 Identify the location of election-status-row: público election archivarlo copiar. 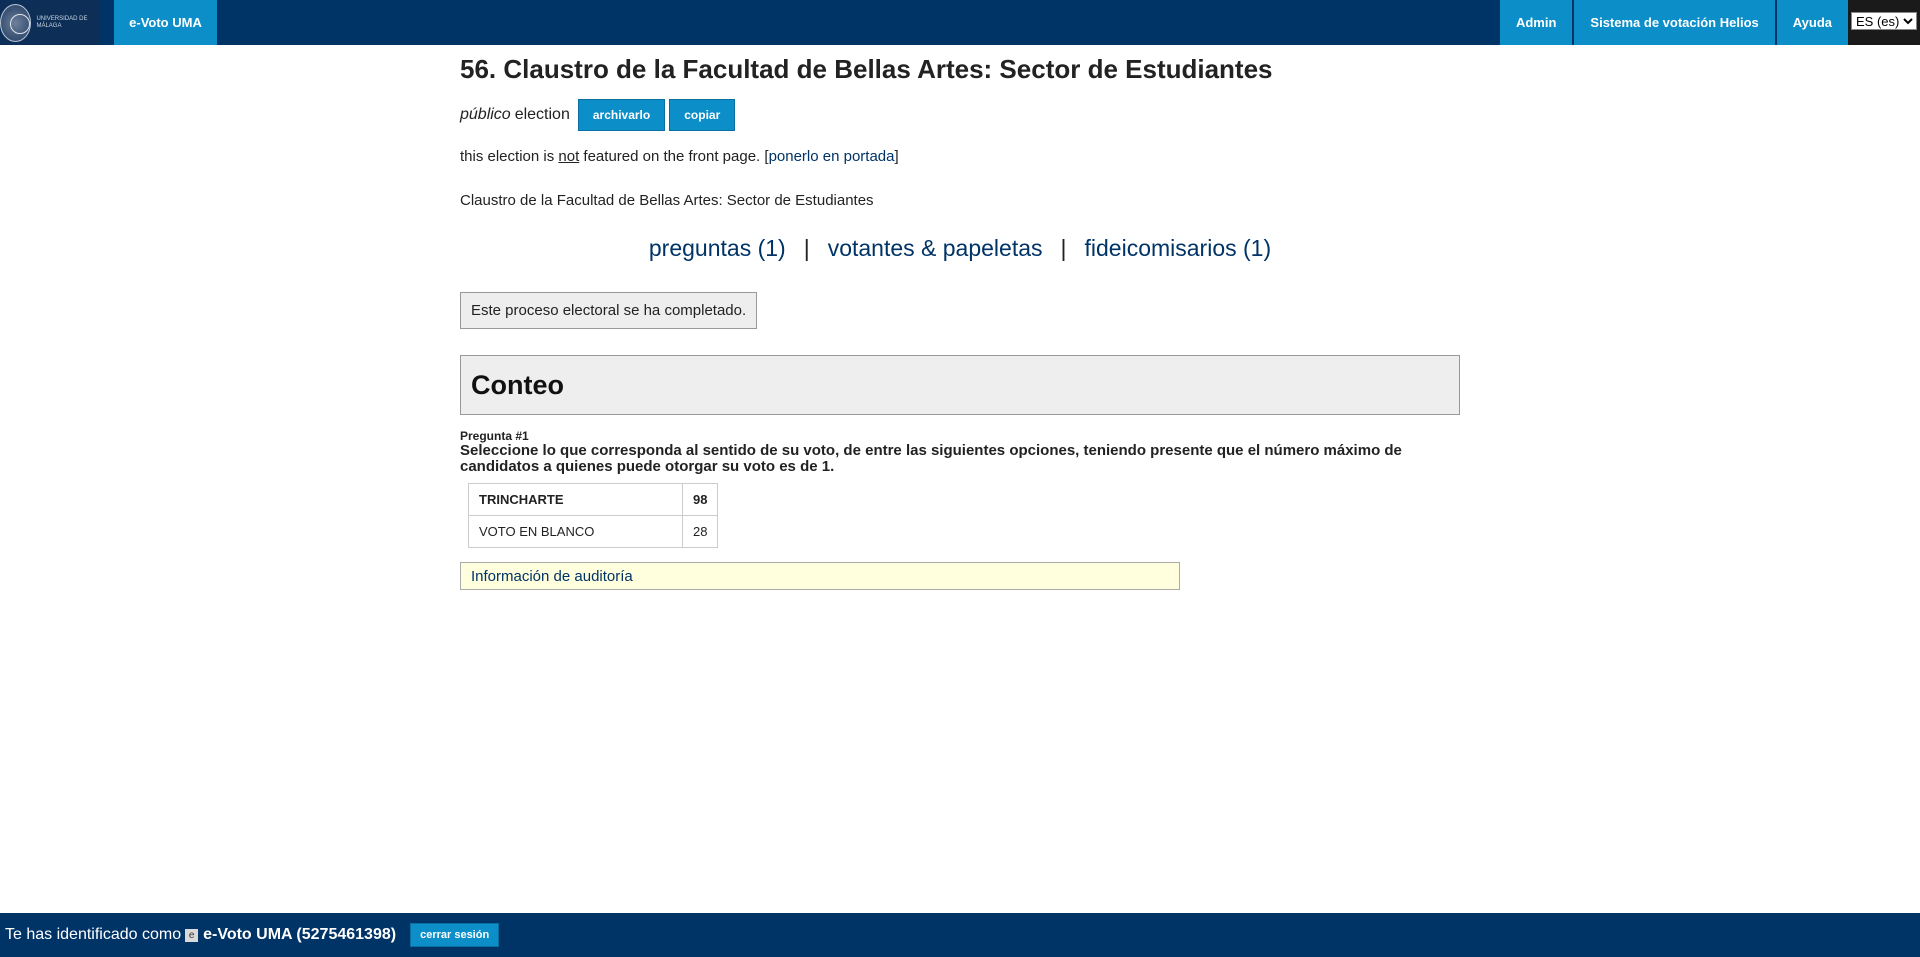
(960, 115).